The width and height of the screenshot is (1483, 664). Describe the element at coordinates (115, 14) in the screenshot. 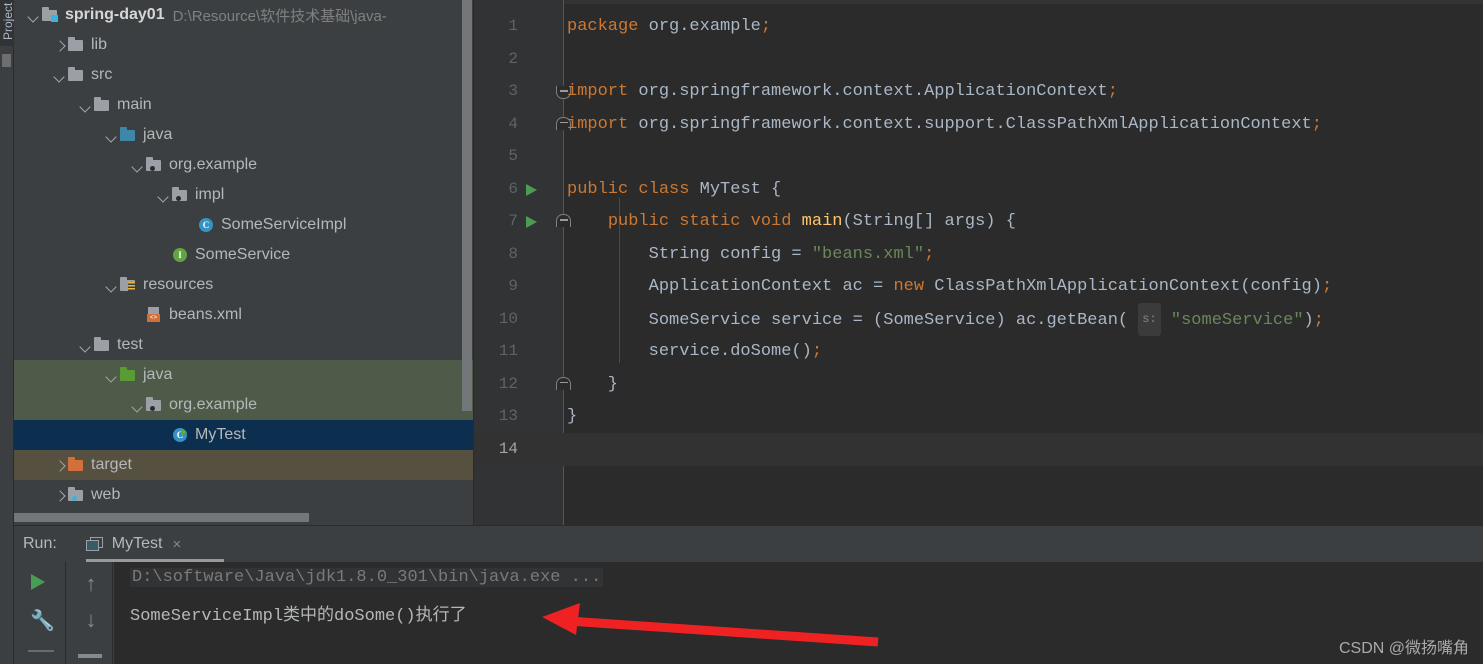

I see `tree-row-label: spring-day01` at that location.